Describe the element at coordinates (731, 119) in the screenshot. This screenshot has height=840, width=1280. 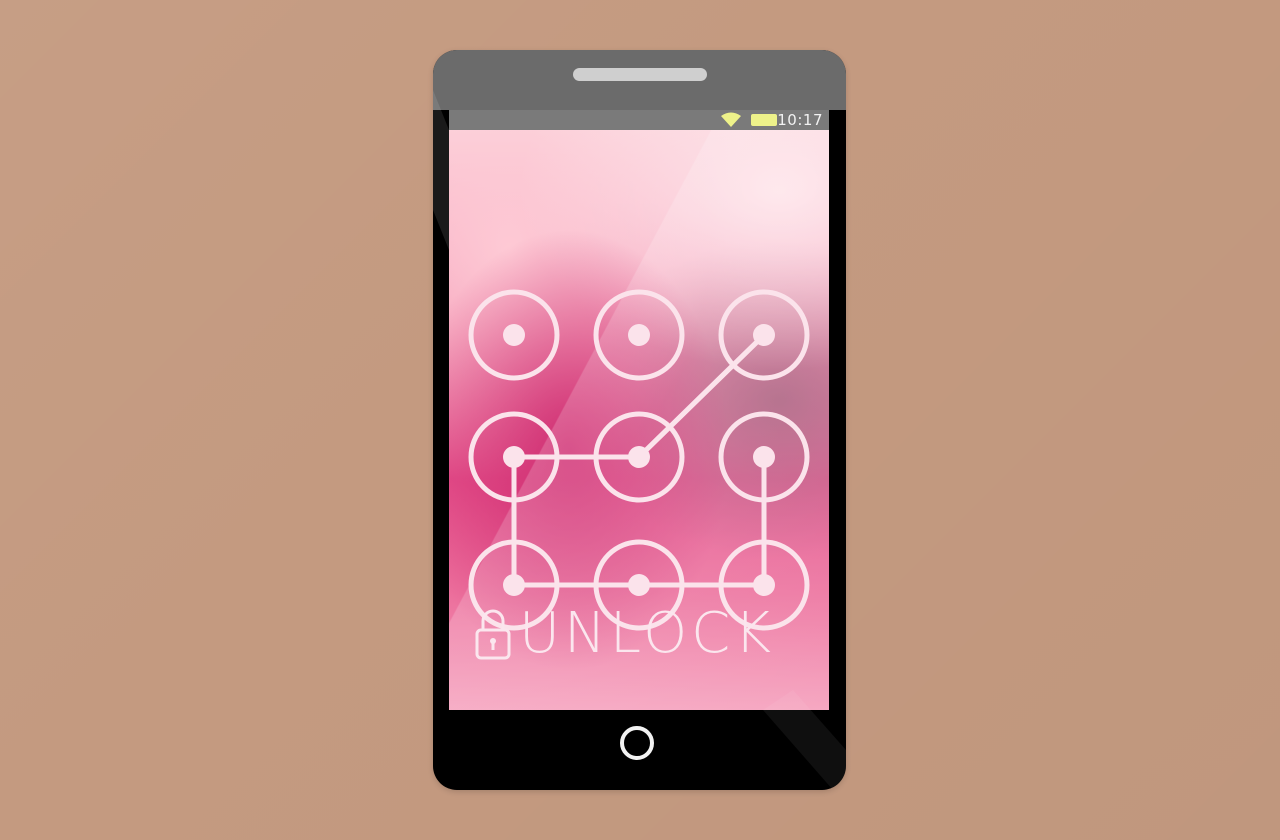
I see `wifi-icon` at that location.